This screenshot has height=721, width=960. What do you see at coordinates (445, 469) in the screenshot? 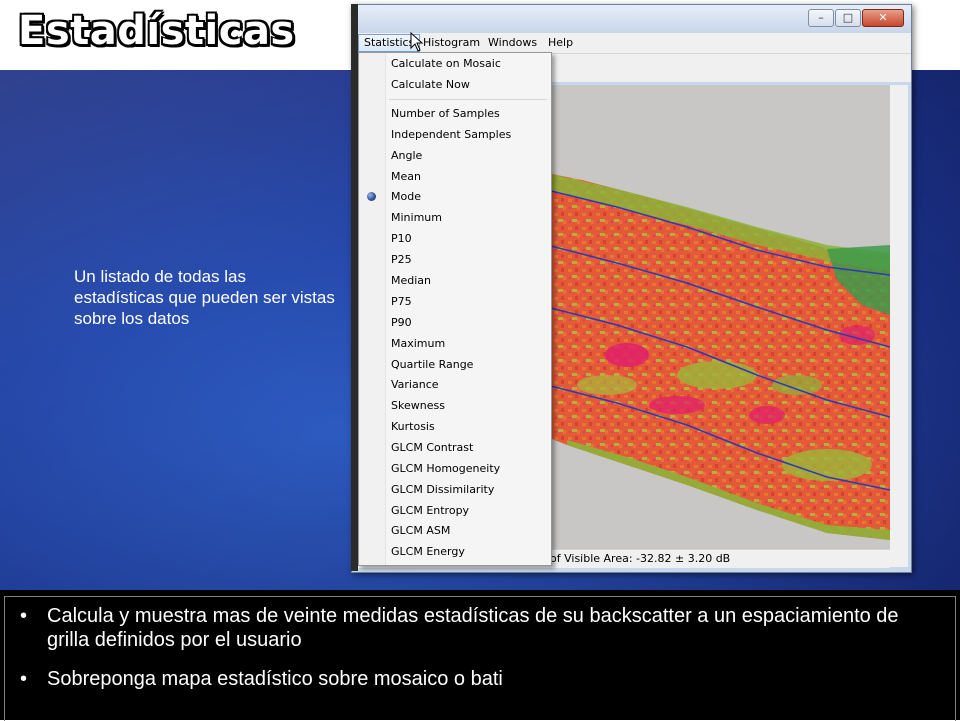
I see `menu-item-glcm-homogeneity: GLCM Homogeneity` at bounding box center [445, 469].